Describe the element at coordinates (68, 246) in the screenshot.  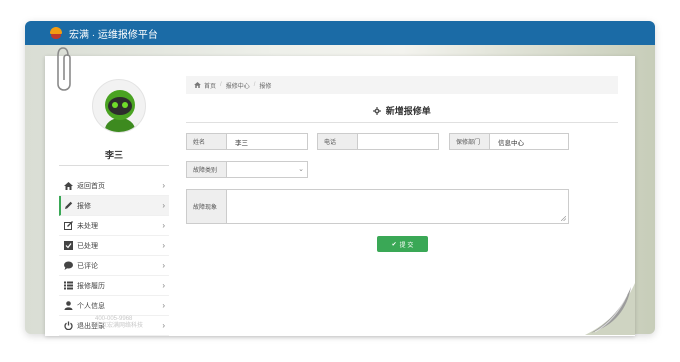
I see `checked-icon` at that location.